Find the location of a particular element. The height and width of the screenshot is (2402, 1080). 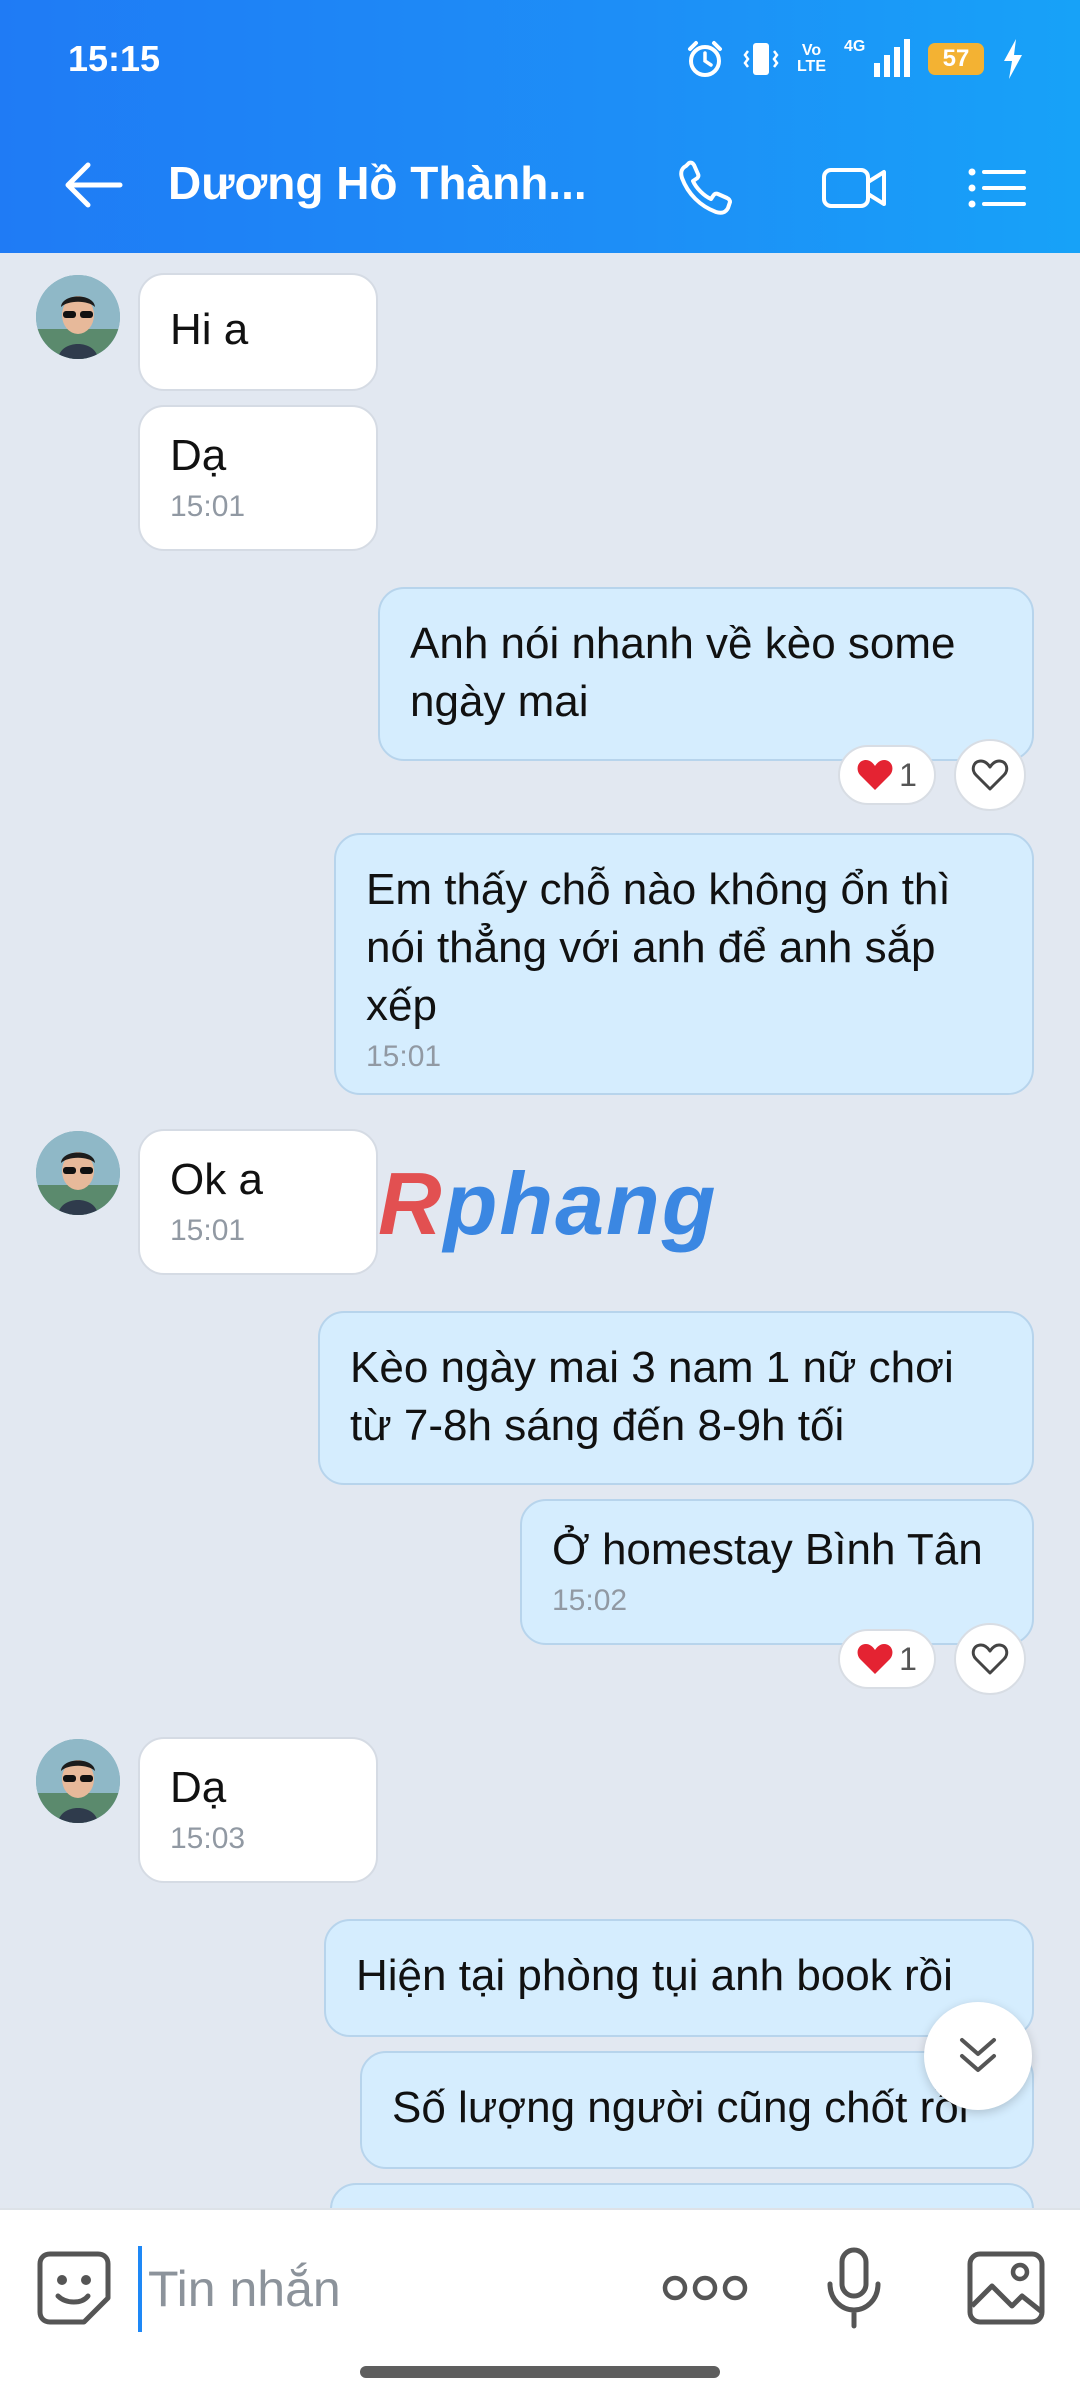

watermark-logo: Rphang is located at coordinates (548, 1204).